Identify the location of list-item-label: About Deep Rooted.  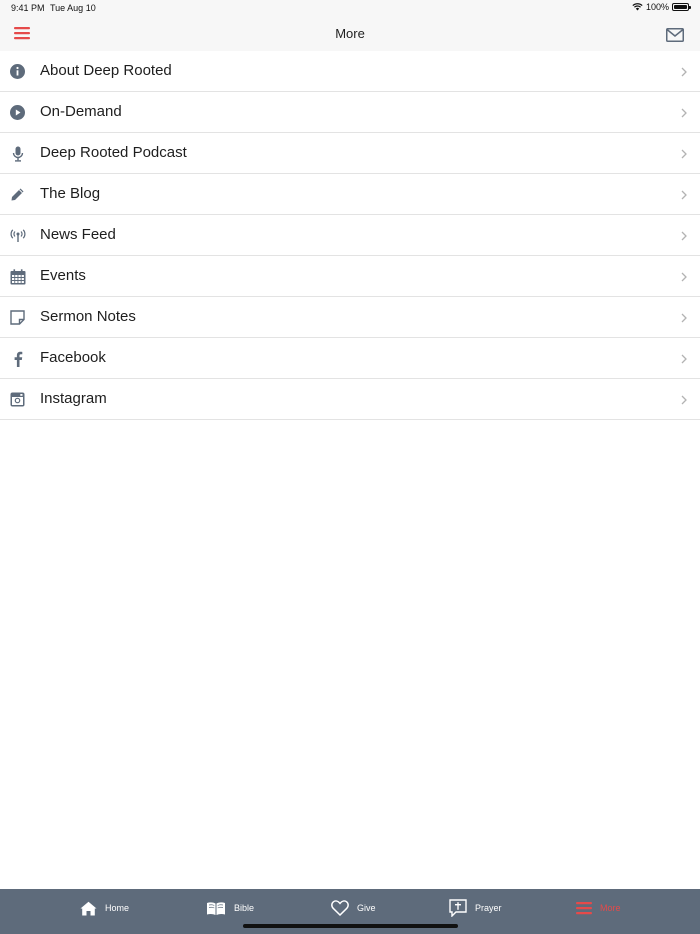
(106, 70).